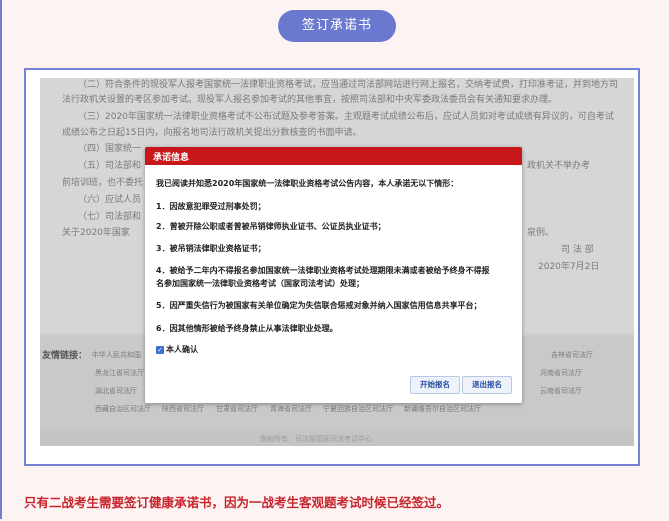 This screenshot has width=669, height=521. I want to click on friend-link: 宁夏回族自治区司法厅, so click(358, 409).